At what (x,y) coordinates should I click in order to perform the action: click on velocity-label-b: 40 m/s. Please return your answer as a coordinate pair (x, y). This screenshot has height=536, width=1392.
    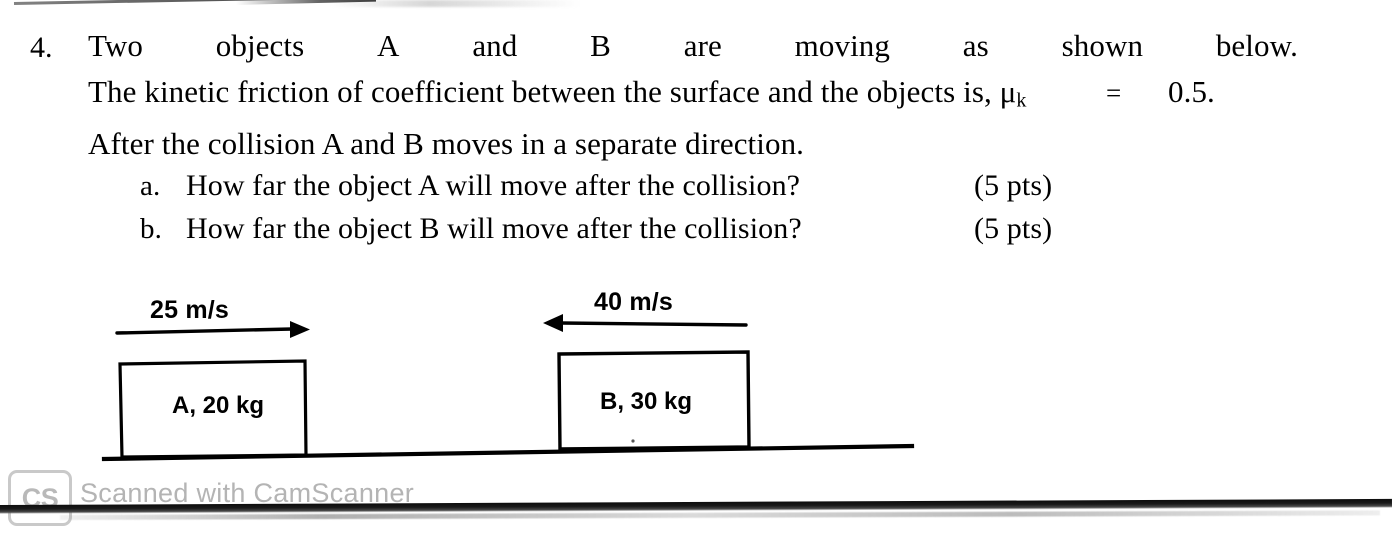
    Looking at the image, I should click on (634, 302).